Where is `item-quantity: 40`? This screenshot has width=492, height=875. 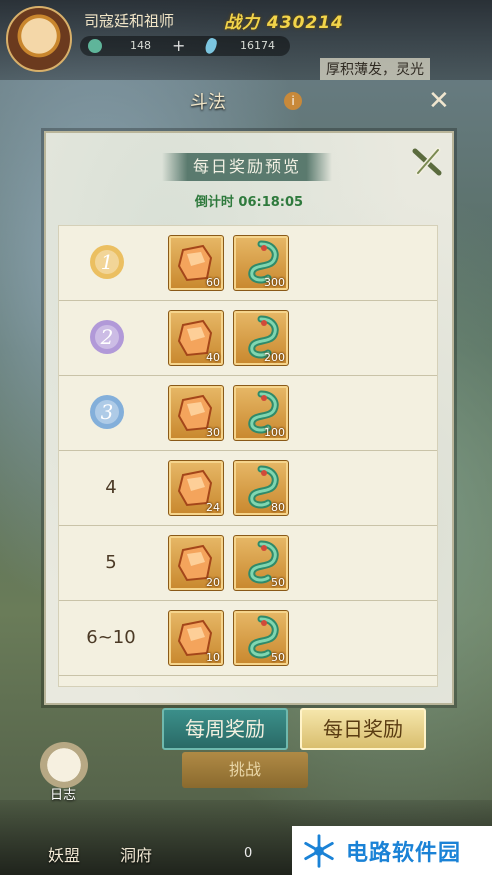 item-quantity: 40 is located at coordinates (213, 357).